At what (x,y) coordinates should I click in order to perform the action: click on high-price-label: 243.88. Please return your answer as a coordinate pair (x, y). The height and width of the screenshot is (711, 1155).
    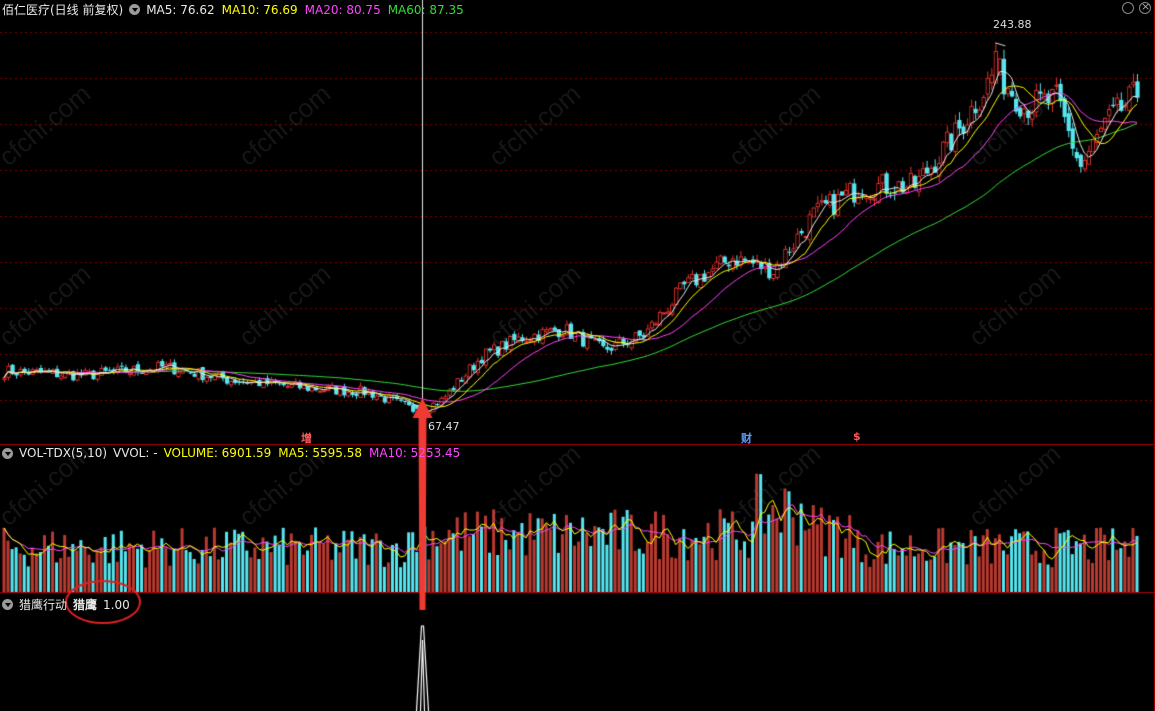
    Looking at the image, I should click on (1012, 24).